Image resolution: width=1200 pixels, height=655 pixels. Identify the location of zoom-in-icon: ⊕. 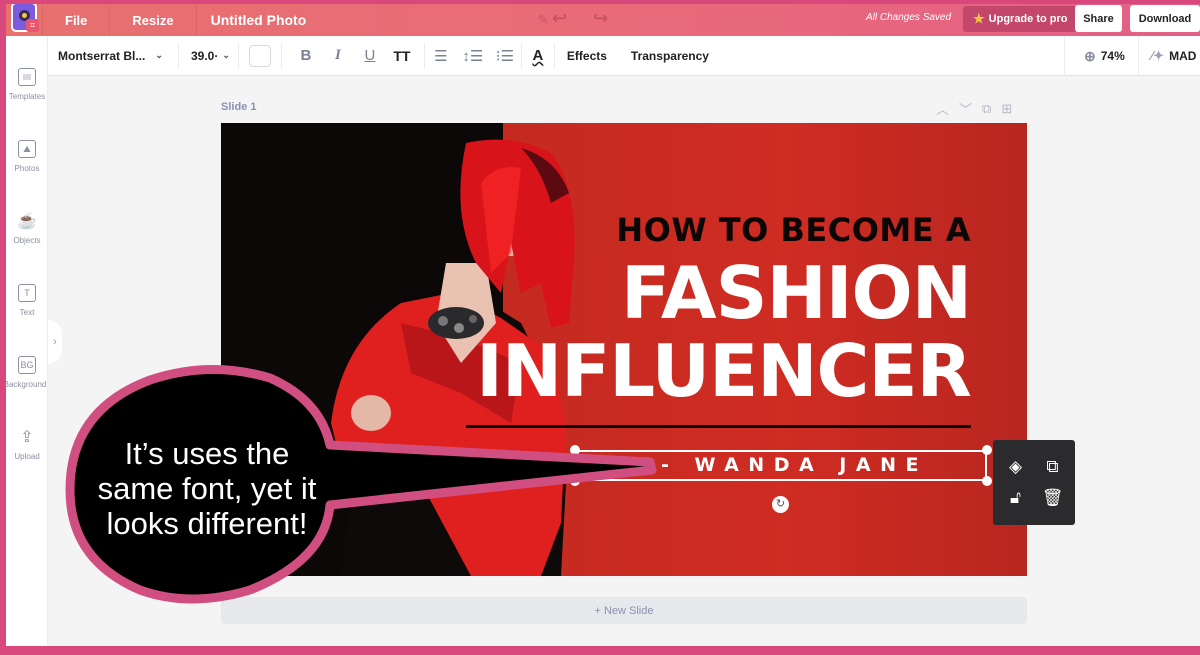
(1090, 55).